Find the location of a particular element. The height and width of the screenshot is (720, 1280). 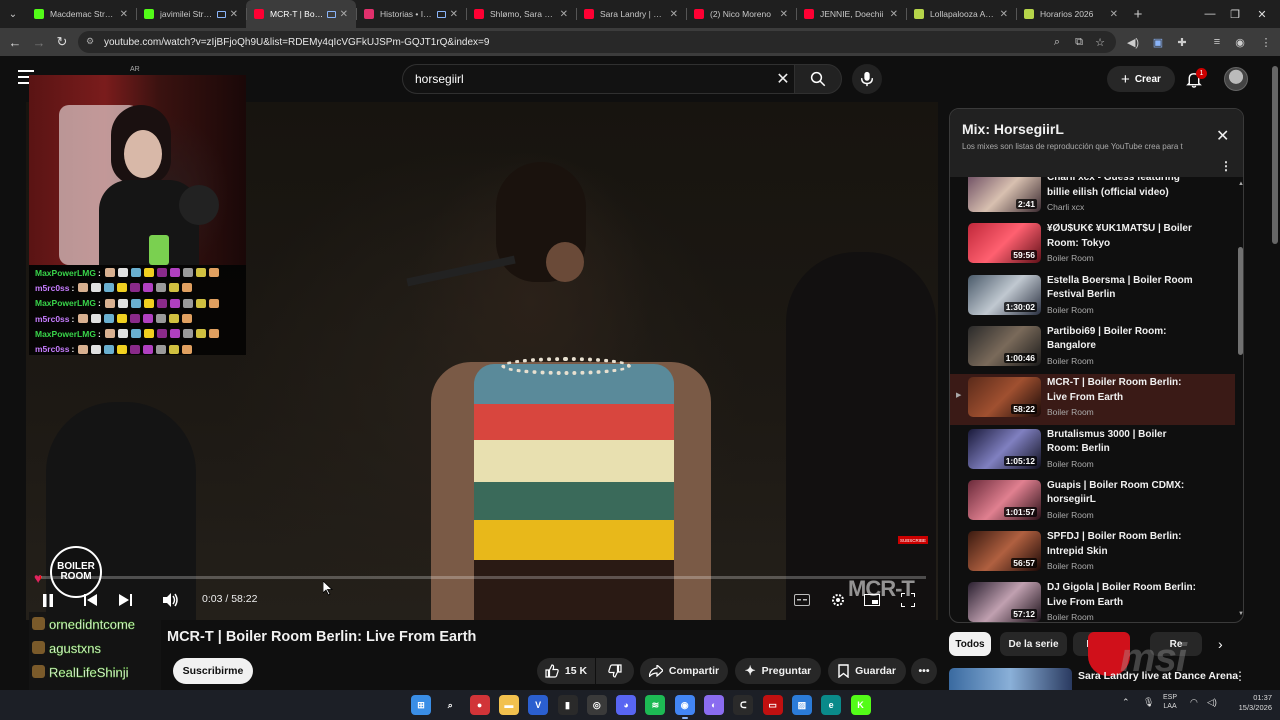

browser-tab: Historias • Instagram ✕ is located at coordinates (411, 14).